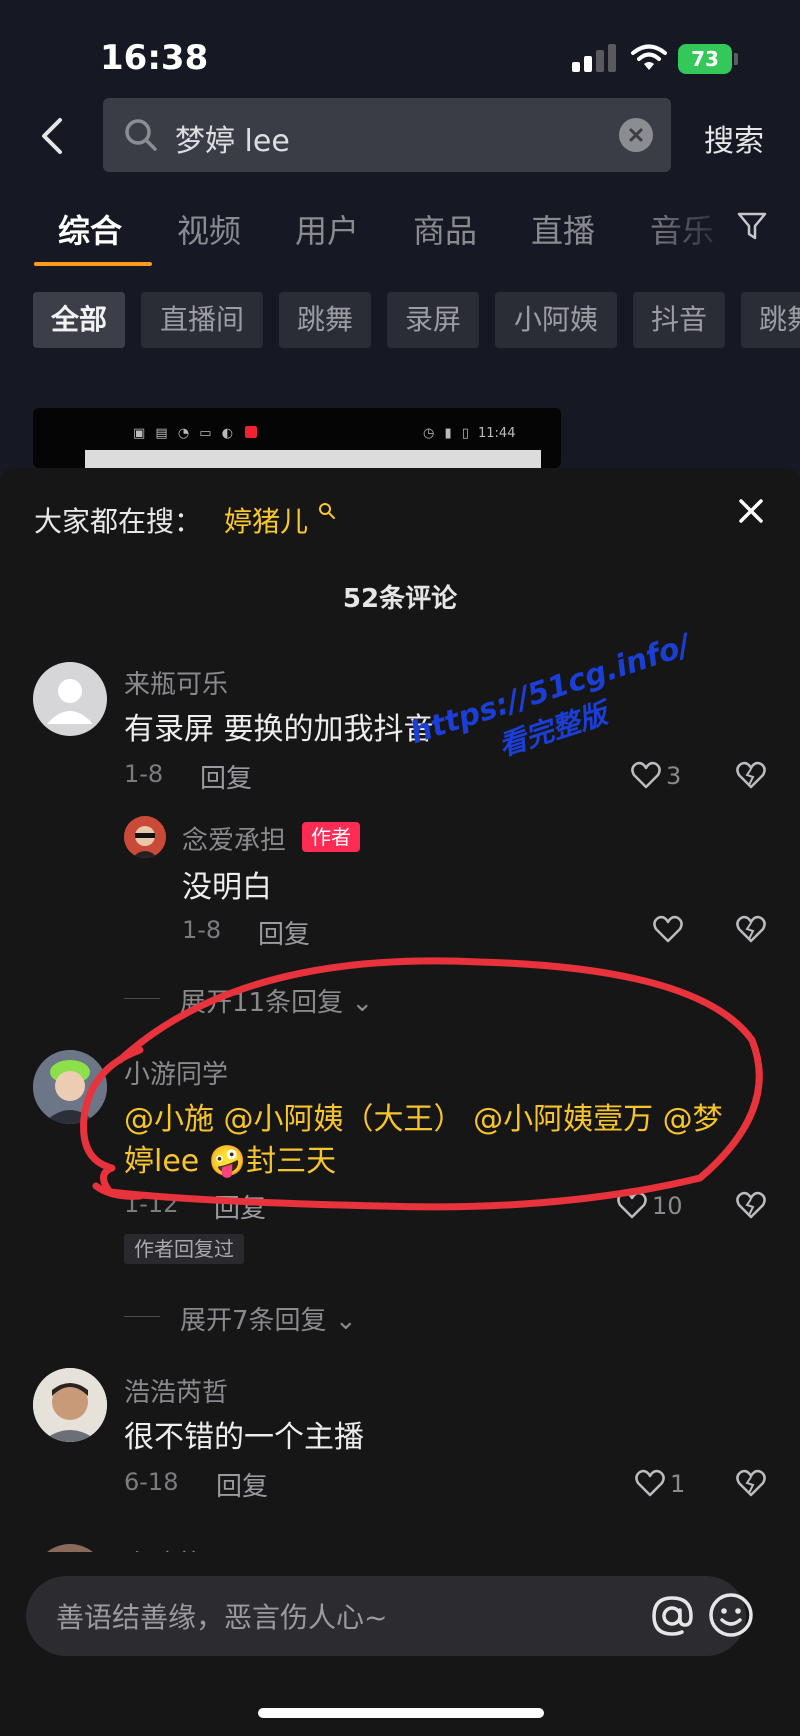  What do you see at coordinates (731, 1615) in the screenshot?
I see `emoji-icon` at bounding box center [731, 1615].